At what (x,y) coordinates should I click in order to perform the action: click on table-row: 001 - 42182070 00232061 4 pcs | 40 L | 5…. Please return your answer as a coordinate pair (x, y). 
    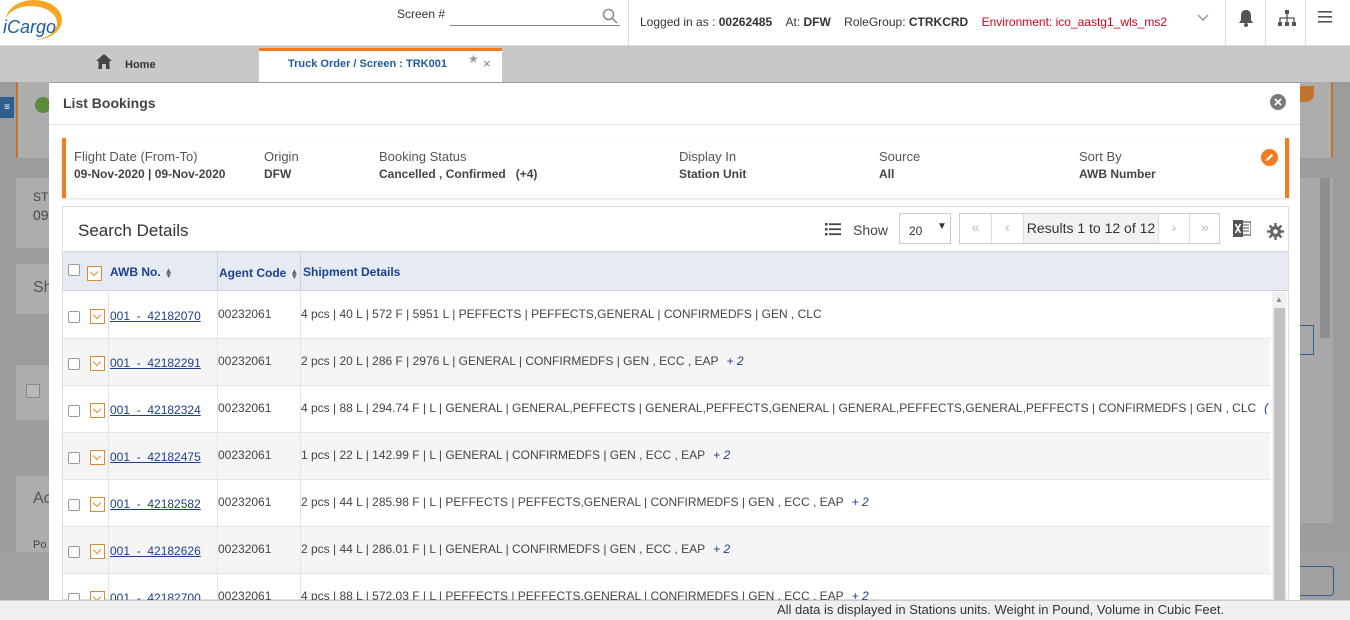
    Looking at the image, I should click on (666, 315).